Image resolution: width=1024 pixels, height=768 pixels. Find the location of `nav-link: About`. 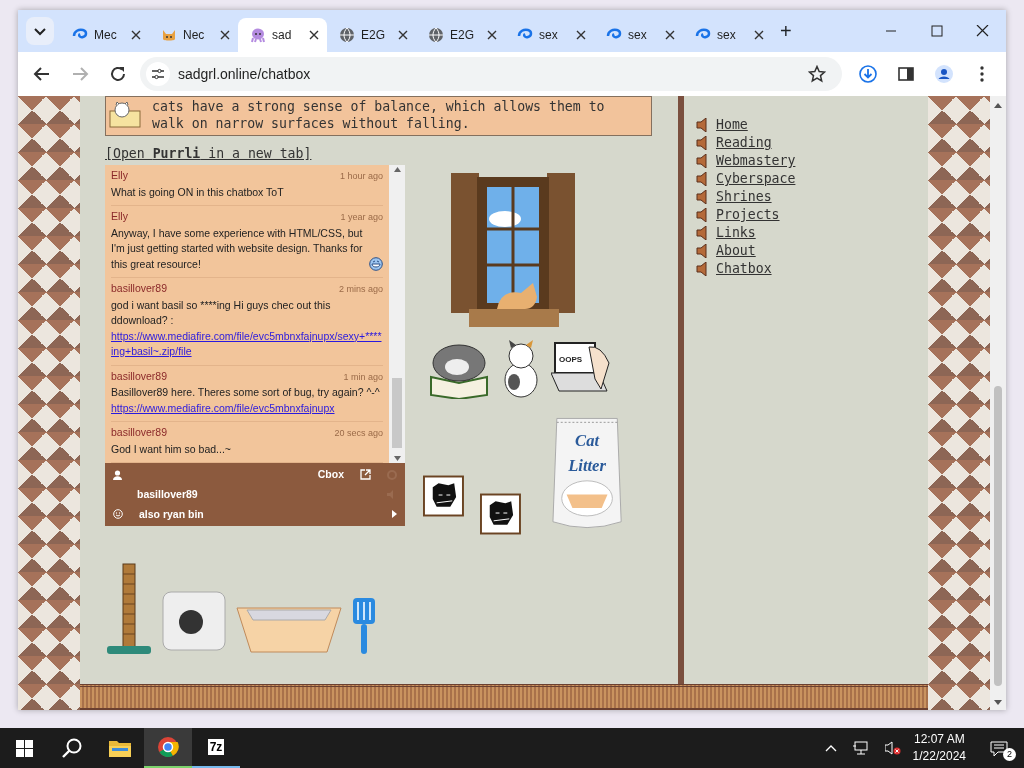

nav-link: About is located at coordinates (736, 251).